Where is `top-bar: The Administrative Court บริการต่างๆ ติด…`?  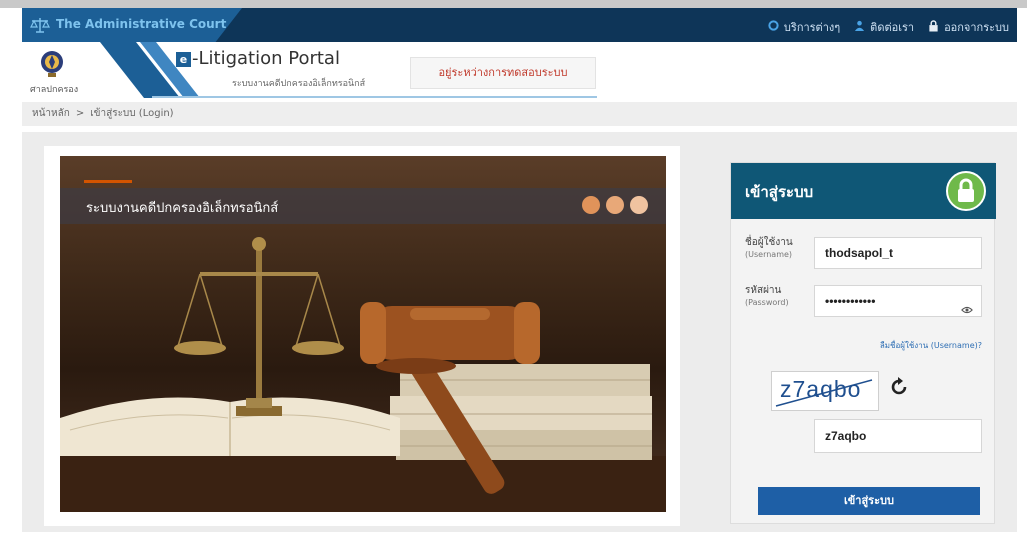
top-bar: The Administrative Court บริการต่างๆ ติด… is located at coordinates (519, 25).